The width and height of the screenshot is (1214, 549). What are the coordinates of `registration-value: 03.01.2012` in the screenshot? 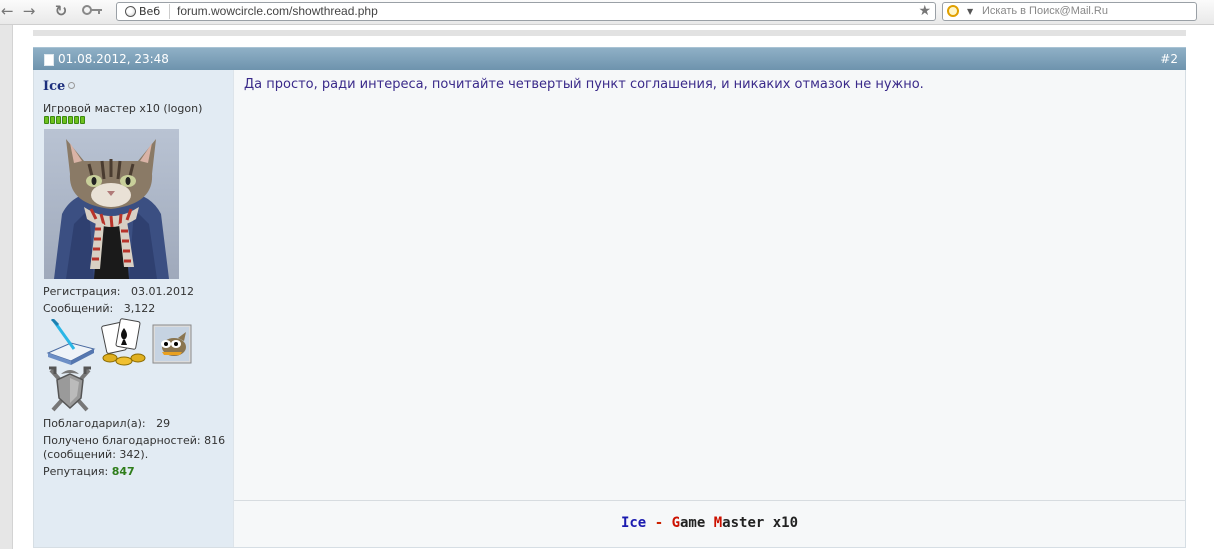 It's located at (162, 291).